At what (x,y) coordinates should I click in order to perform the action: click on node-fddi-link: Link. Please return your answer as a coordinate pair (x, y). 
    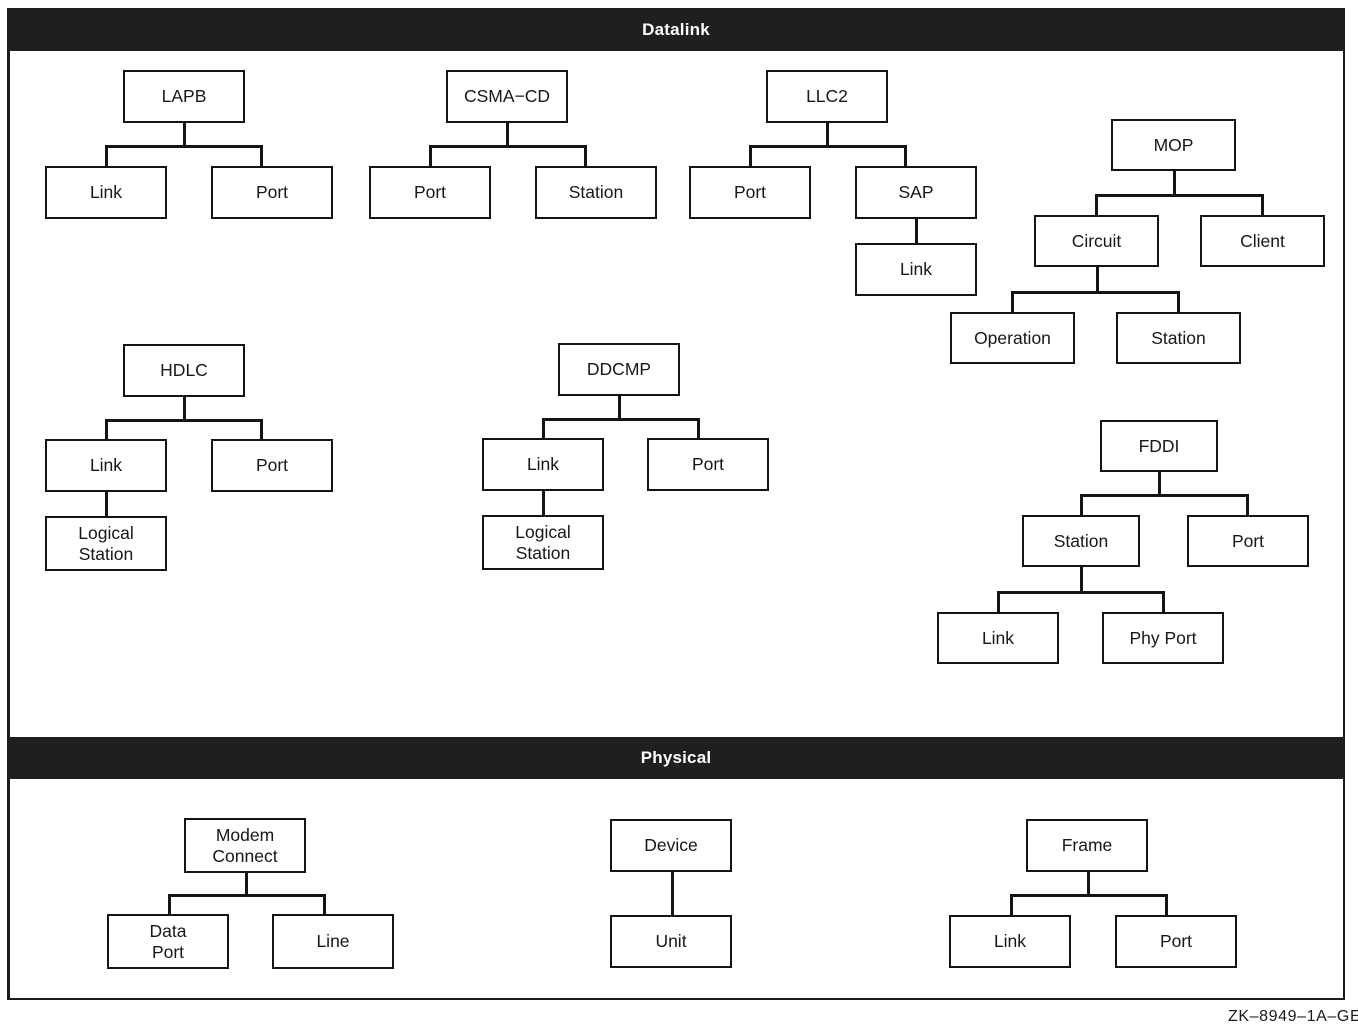
    Looking at the image, I should click on (998, 638).